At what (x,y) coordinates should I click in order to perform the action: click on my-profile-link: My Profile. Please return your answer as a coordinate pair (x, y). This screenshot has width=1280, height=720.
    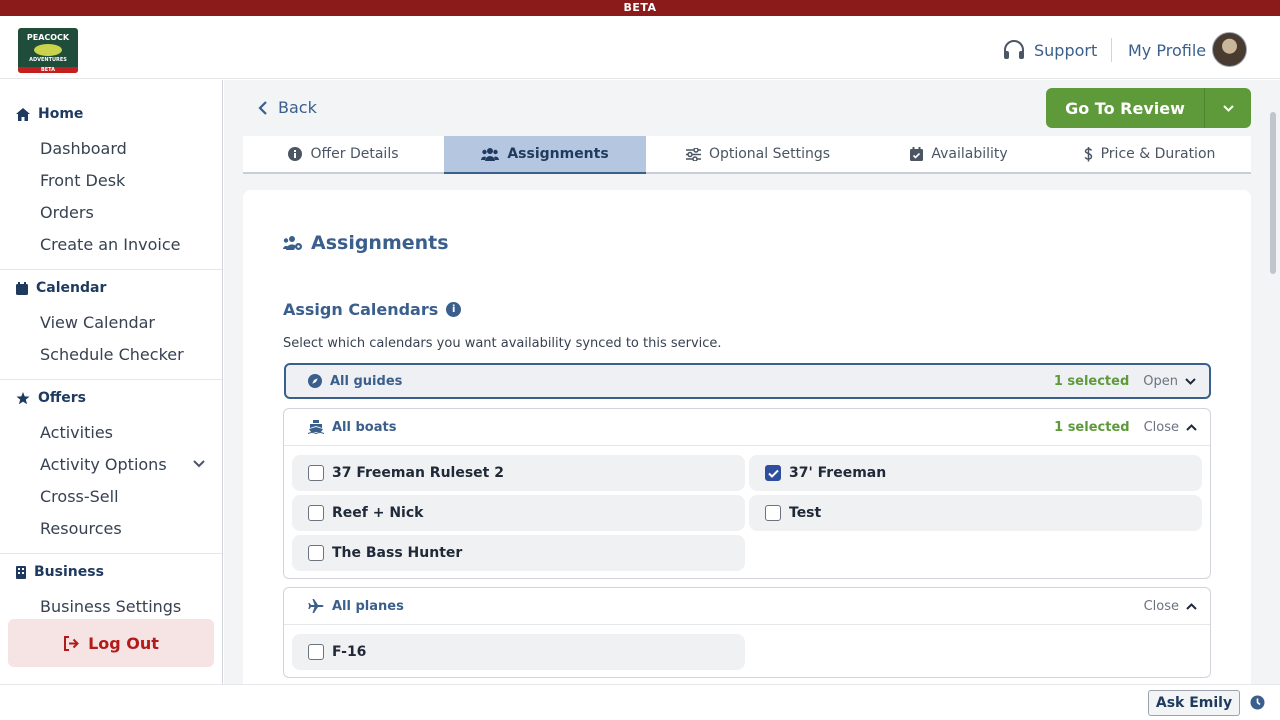
    Looking at the image, I should click on (1167, 50).